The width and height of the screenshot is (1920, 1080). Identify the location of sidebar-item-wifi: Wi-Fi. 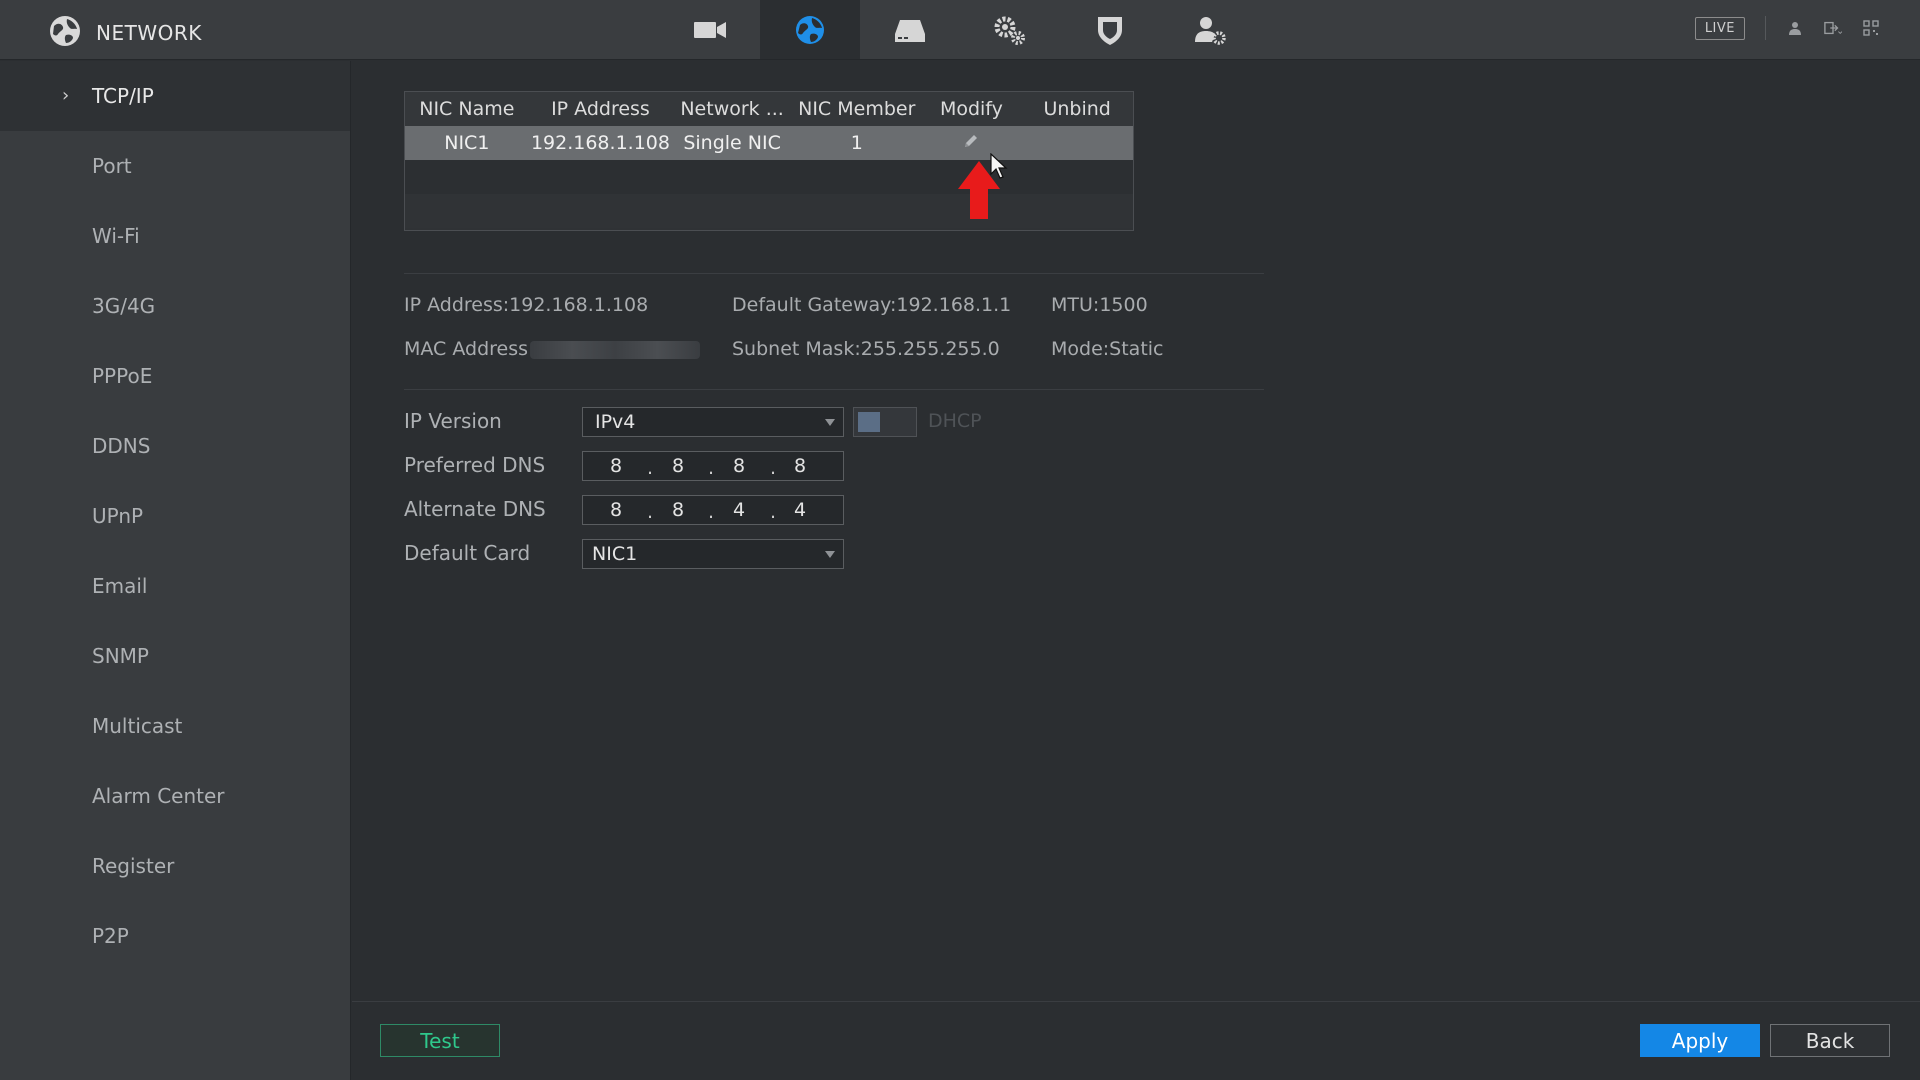
(175, 236).